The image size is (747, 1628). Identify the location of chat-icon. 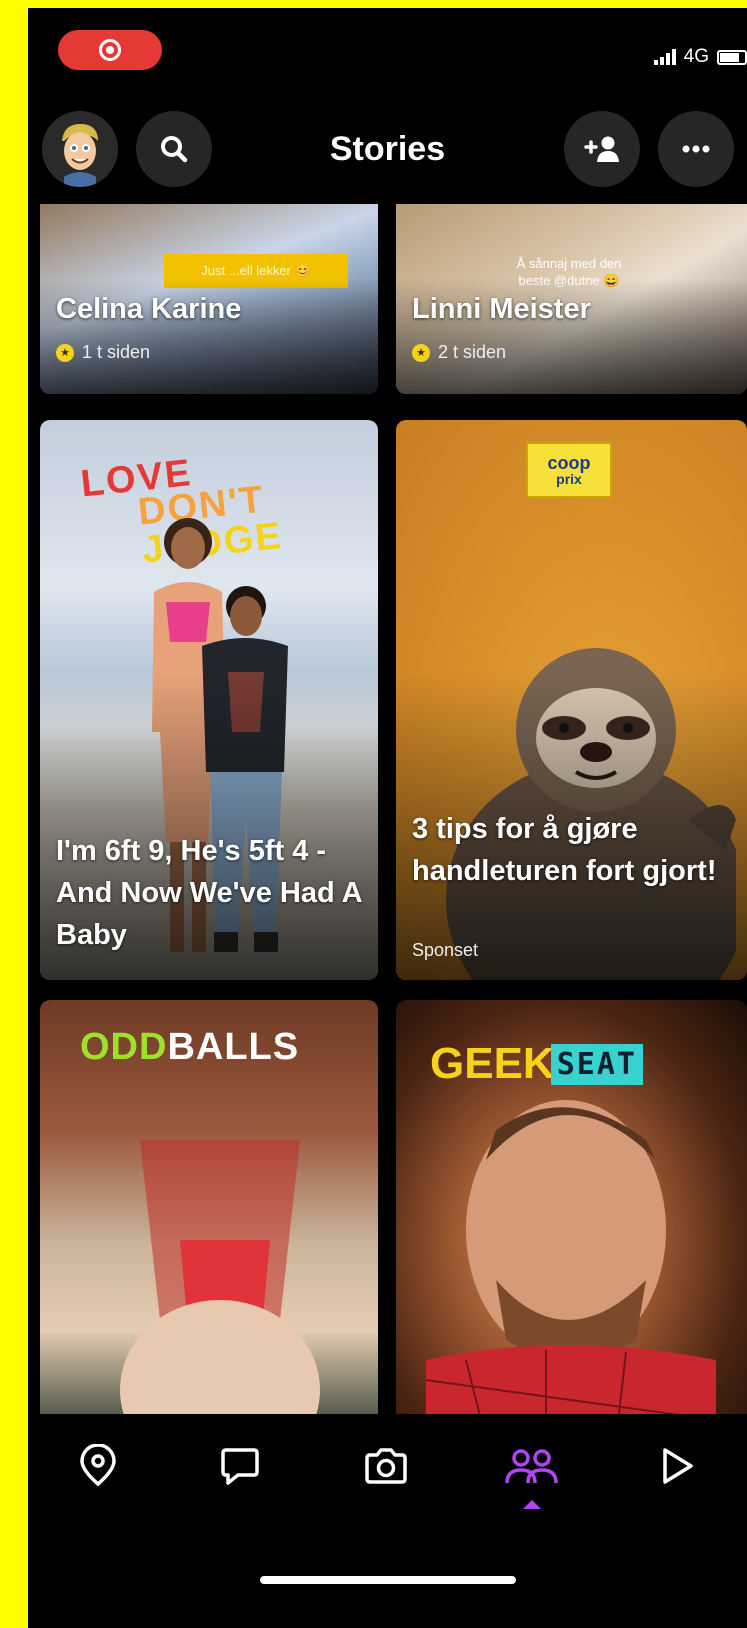
(240, 1466).